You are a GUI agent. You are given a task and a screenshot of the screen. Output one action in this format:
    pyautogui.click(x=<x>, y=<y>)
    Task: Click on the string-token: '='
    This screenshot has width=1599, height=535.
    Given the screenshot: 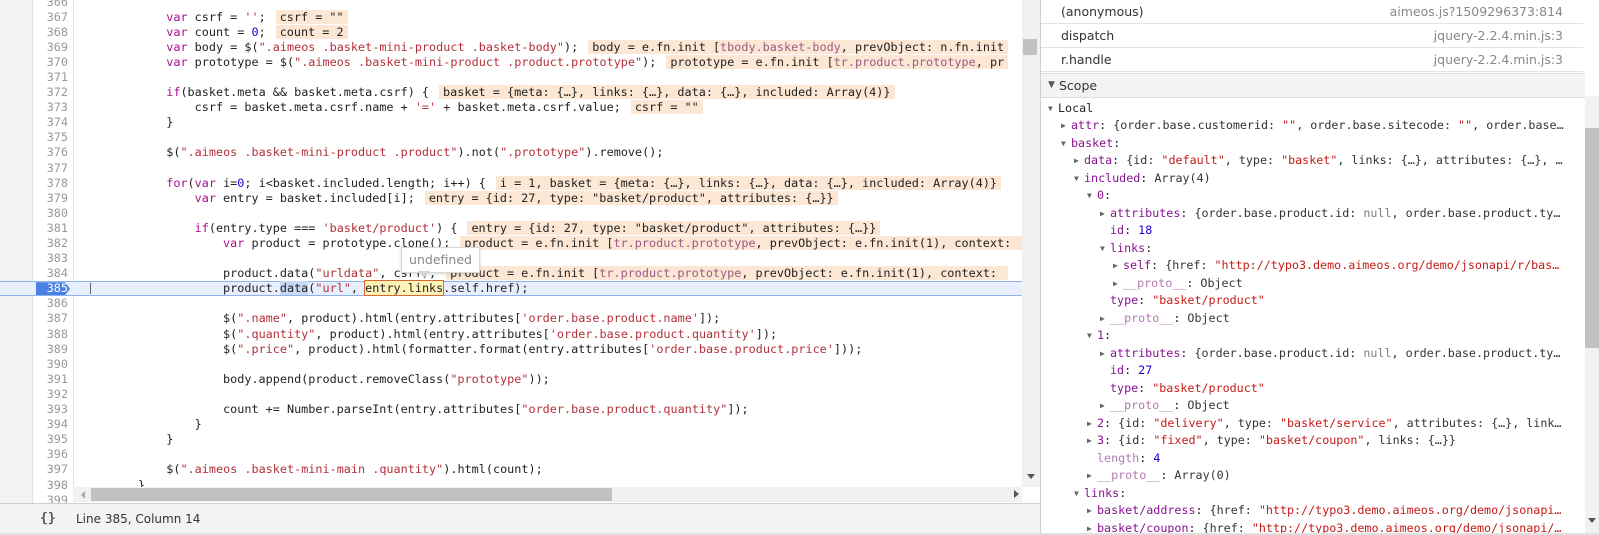 What is the action you would take?
    pyautogui.click(x=425, y=107)
    